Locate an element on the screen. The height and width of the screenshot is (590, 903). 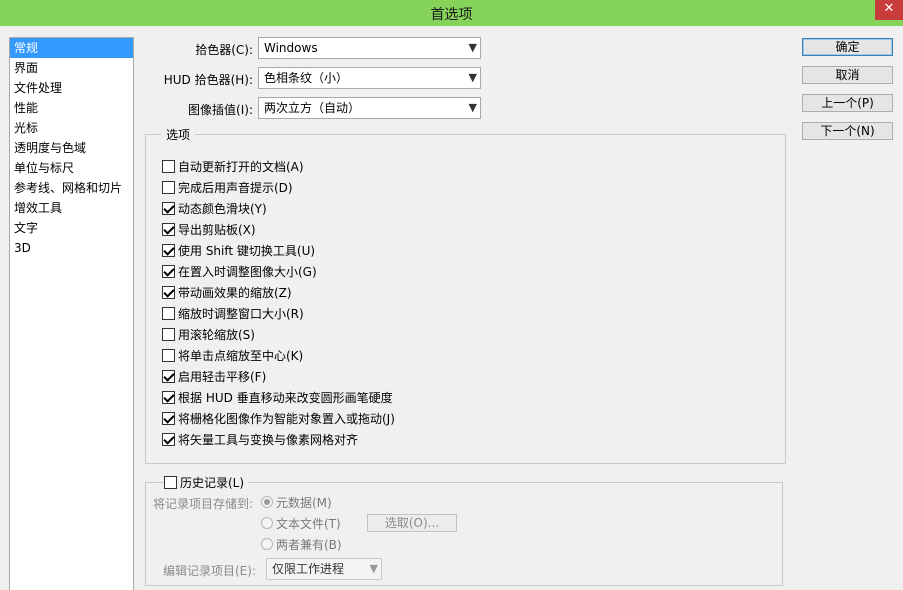
sidebar-item-interface: 界面 is located at coordinates (71, 68).